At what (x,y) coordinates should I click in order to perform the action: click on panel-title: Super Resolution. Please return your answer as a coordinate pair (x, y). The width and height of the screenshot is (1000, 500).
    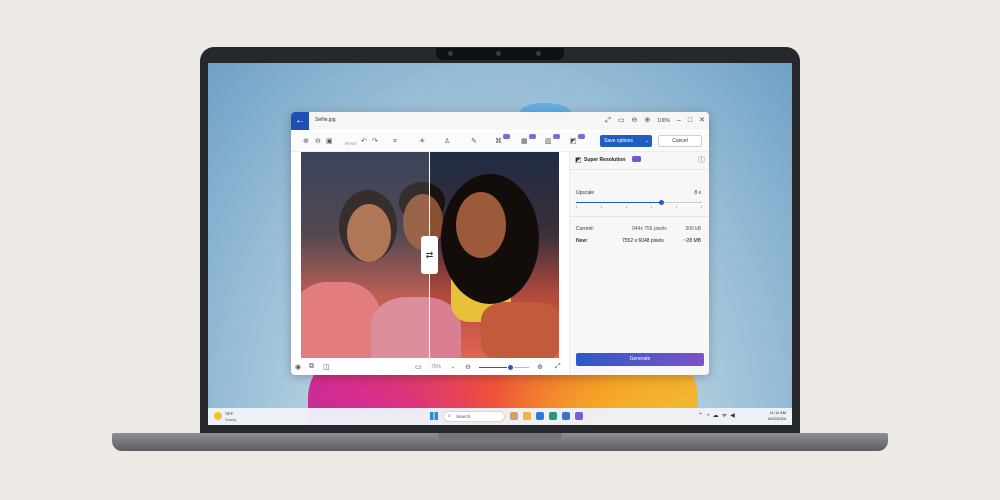
    Looking at the image, I should click on (605, 160).